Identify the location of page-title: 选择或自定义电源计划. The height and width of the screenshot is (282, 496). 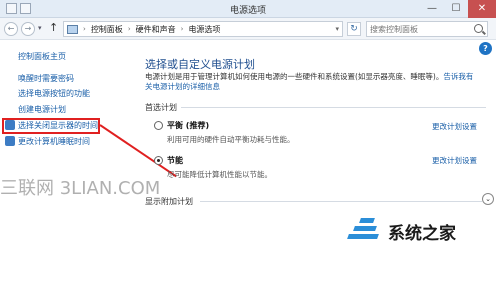
(200, 64).